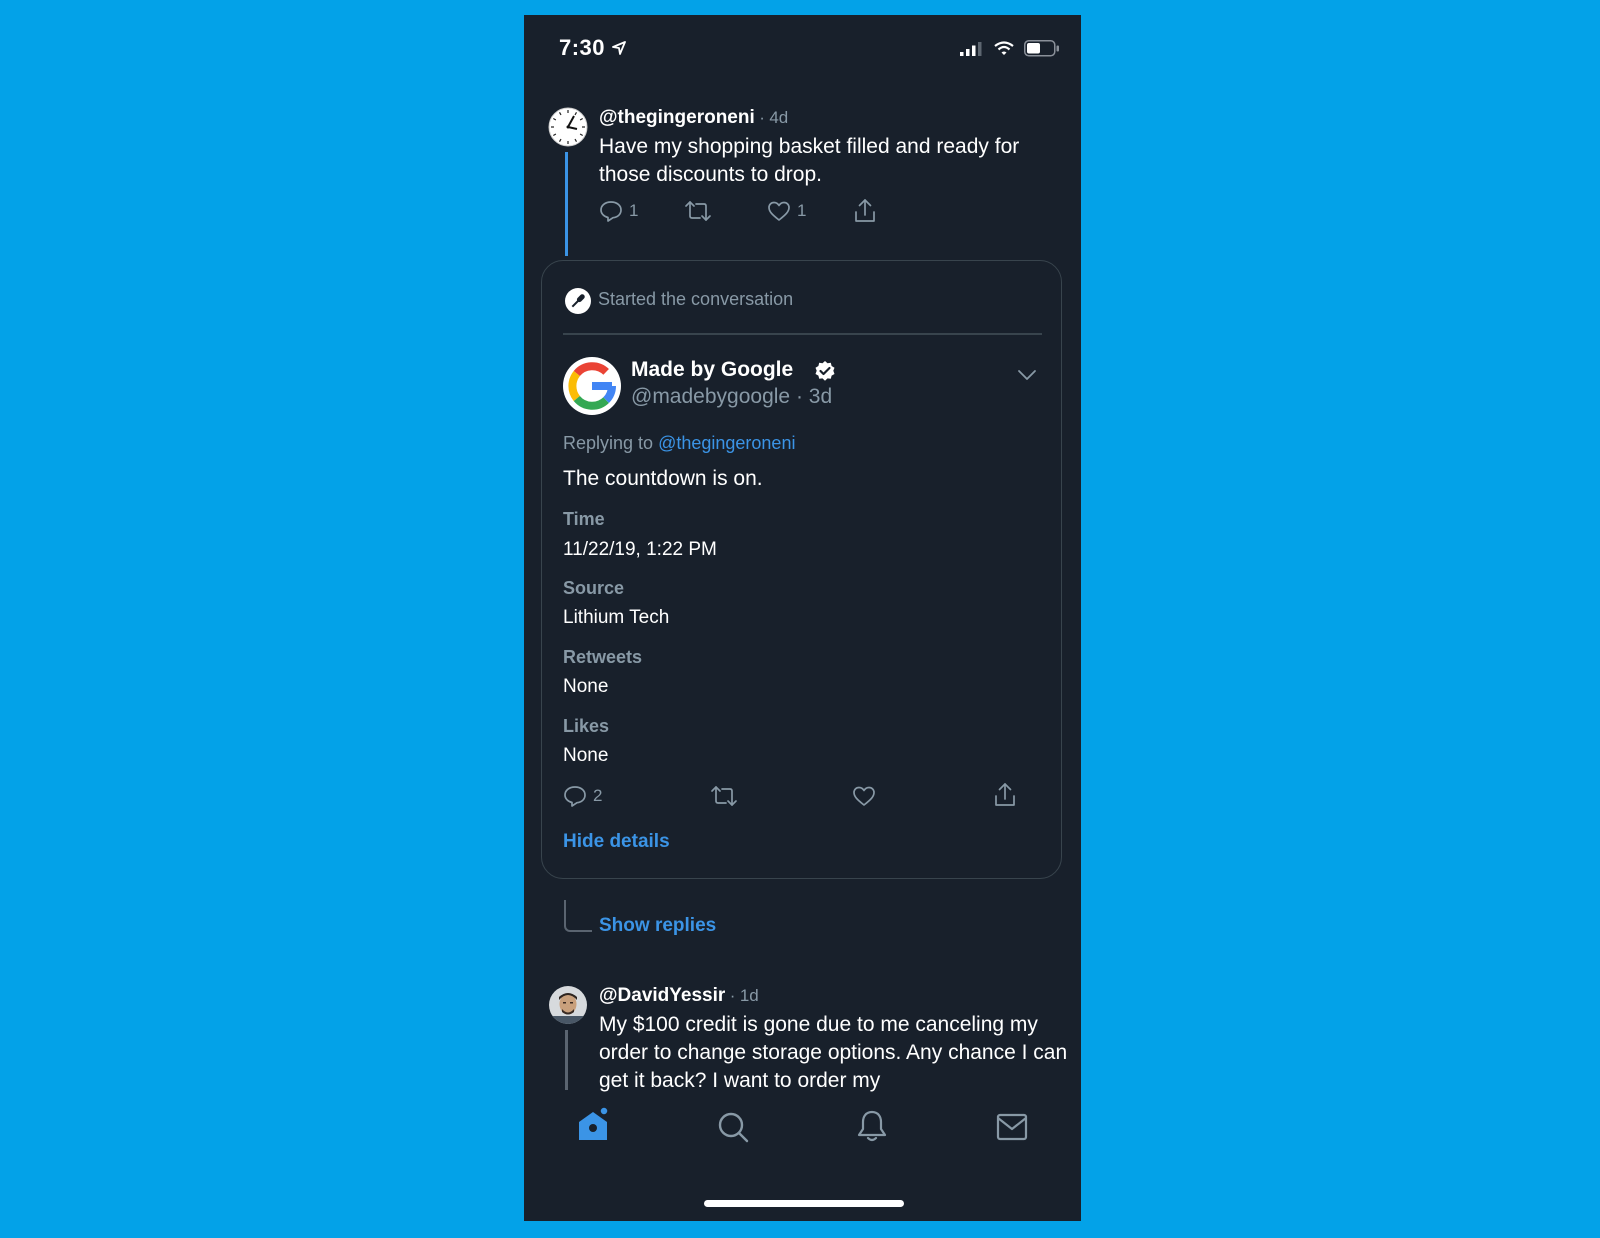 The width and height of the screenshot is (1600, 1238). Describe the element at coordinates (825, 371) in the screenshot. I see `verified-icon` at that location.